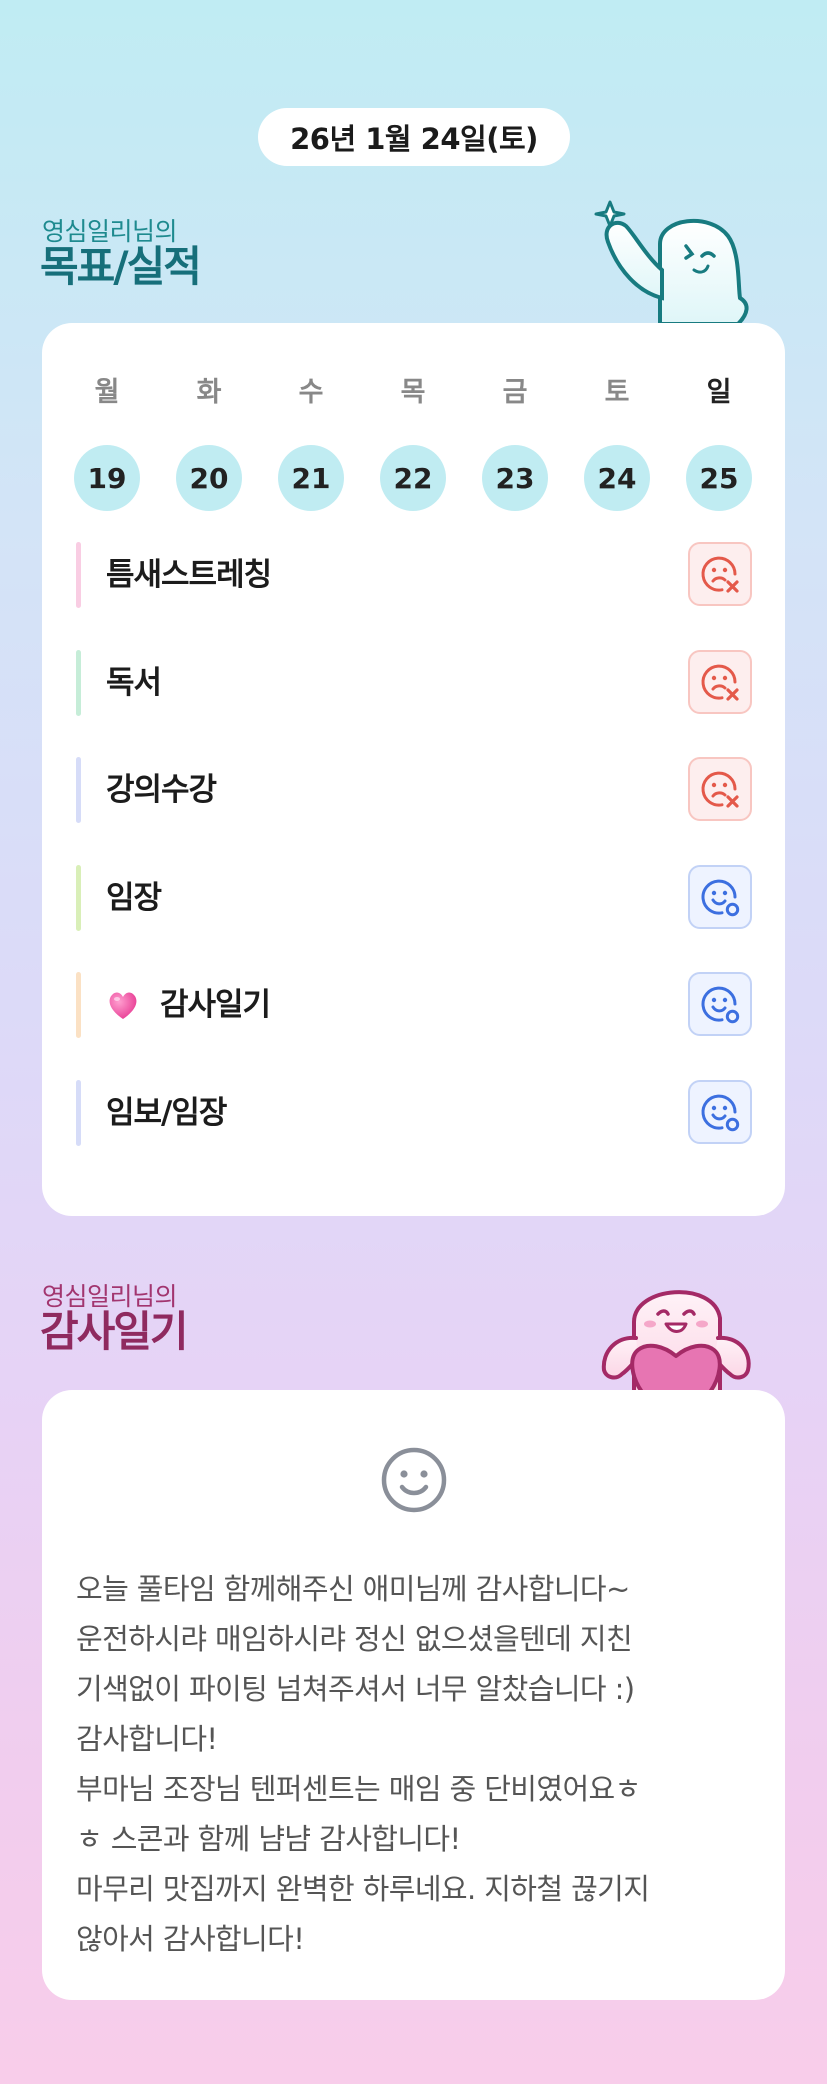 The image size is (827, 2084). What do you see at coordinates (209, 478) in the screenshot?
I see `date-circle: 20` at bounding box center [209, 478].